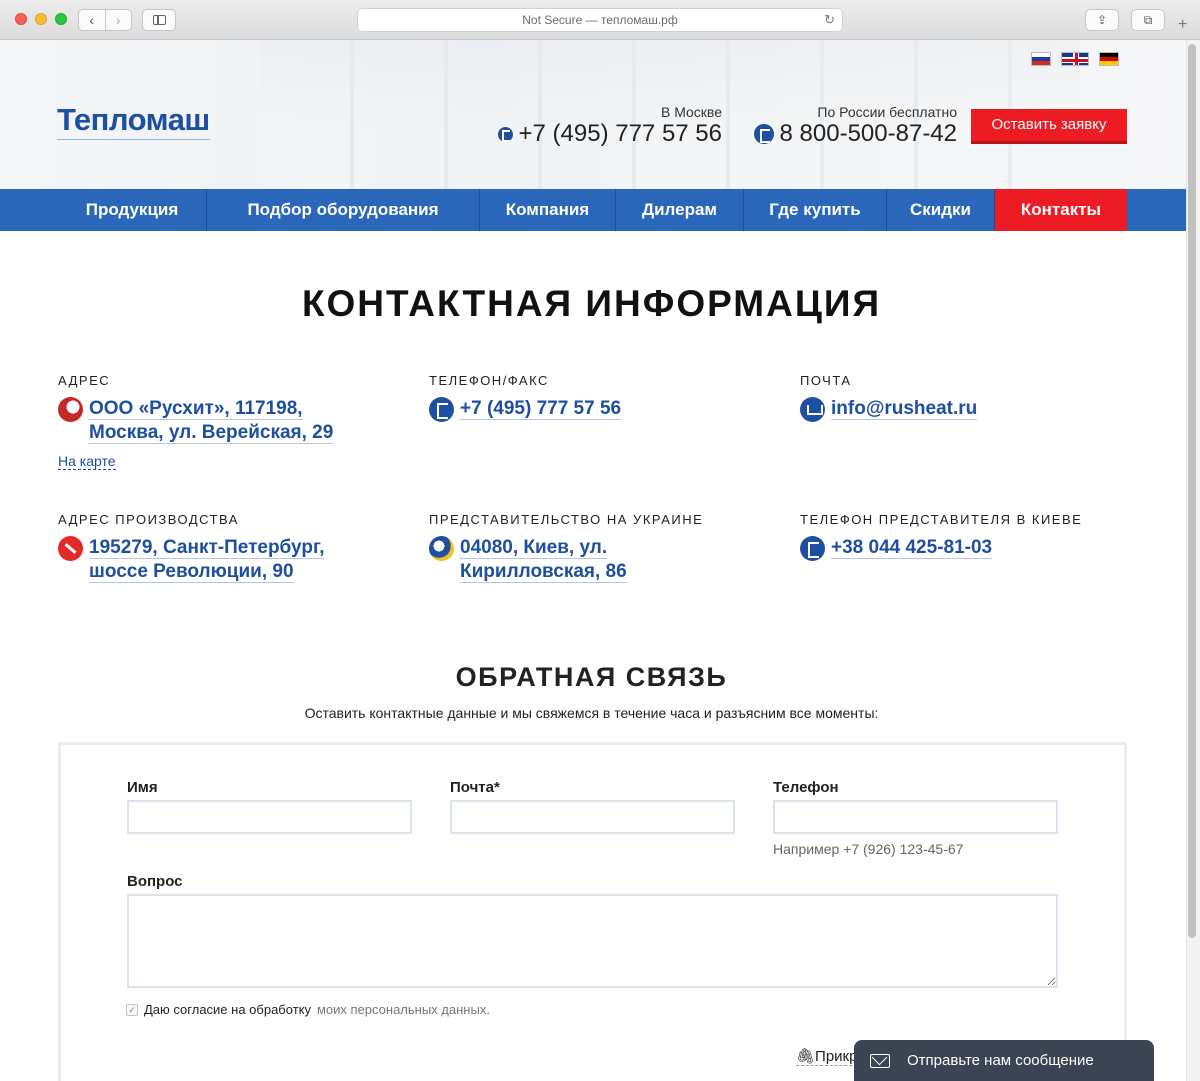 This screenshot has width=1200, height=1081. Describe the element at coordinates (155, 881) in the screenshot. I see `question-label: Вопрос` at that location.